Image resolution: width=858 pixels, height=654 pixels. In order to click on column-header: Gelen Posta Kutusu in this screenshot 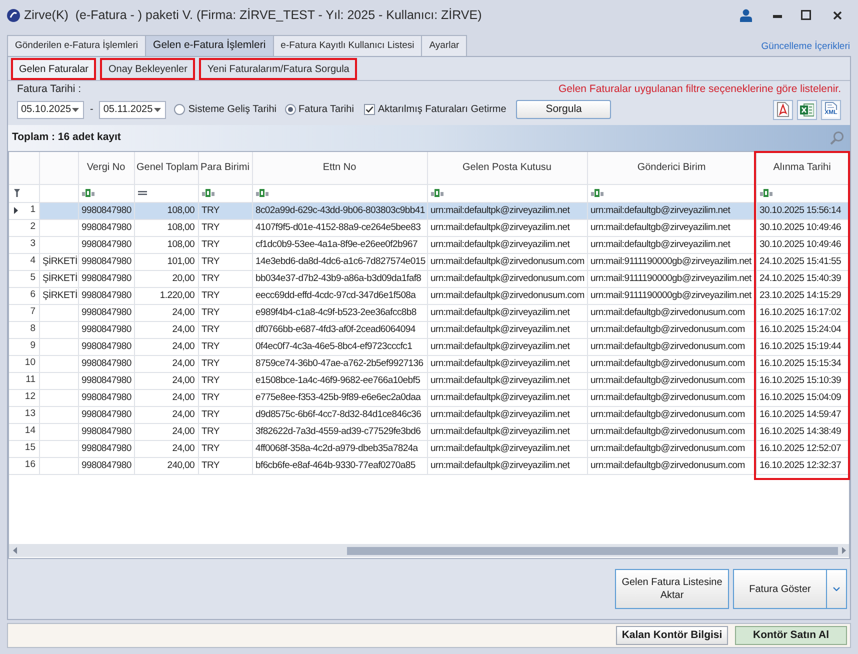, I will do `click(507, 168)`.